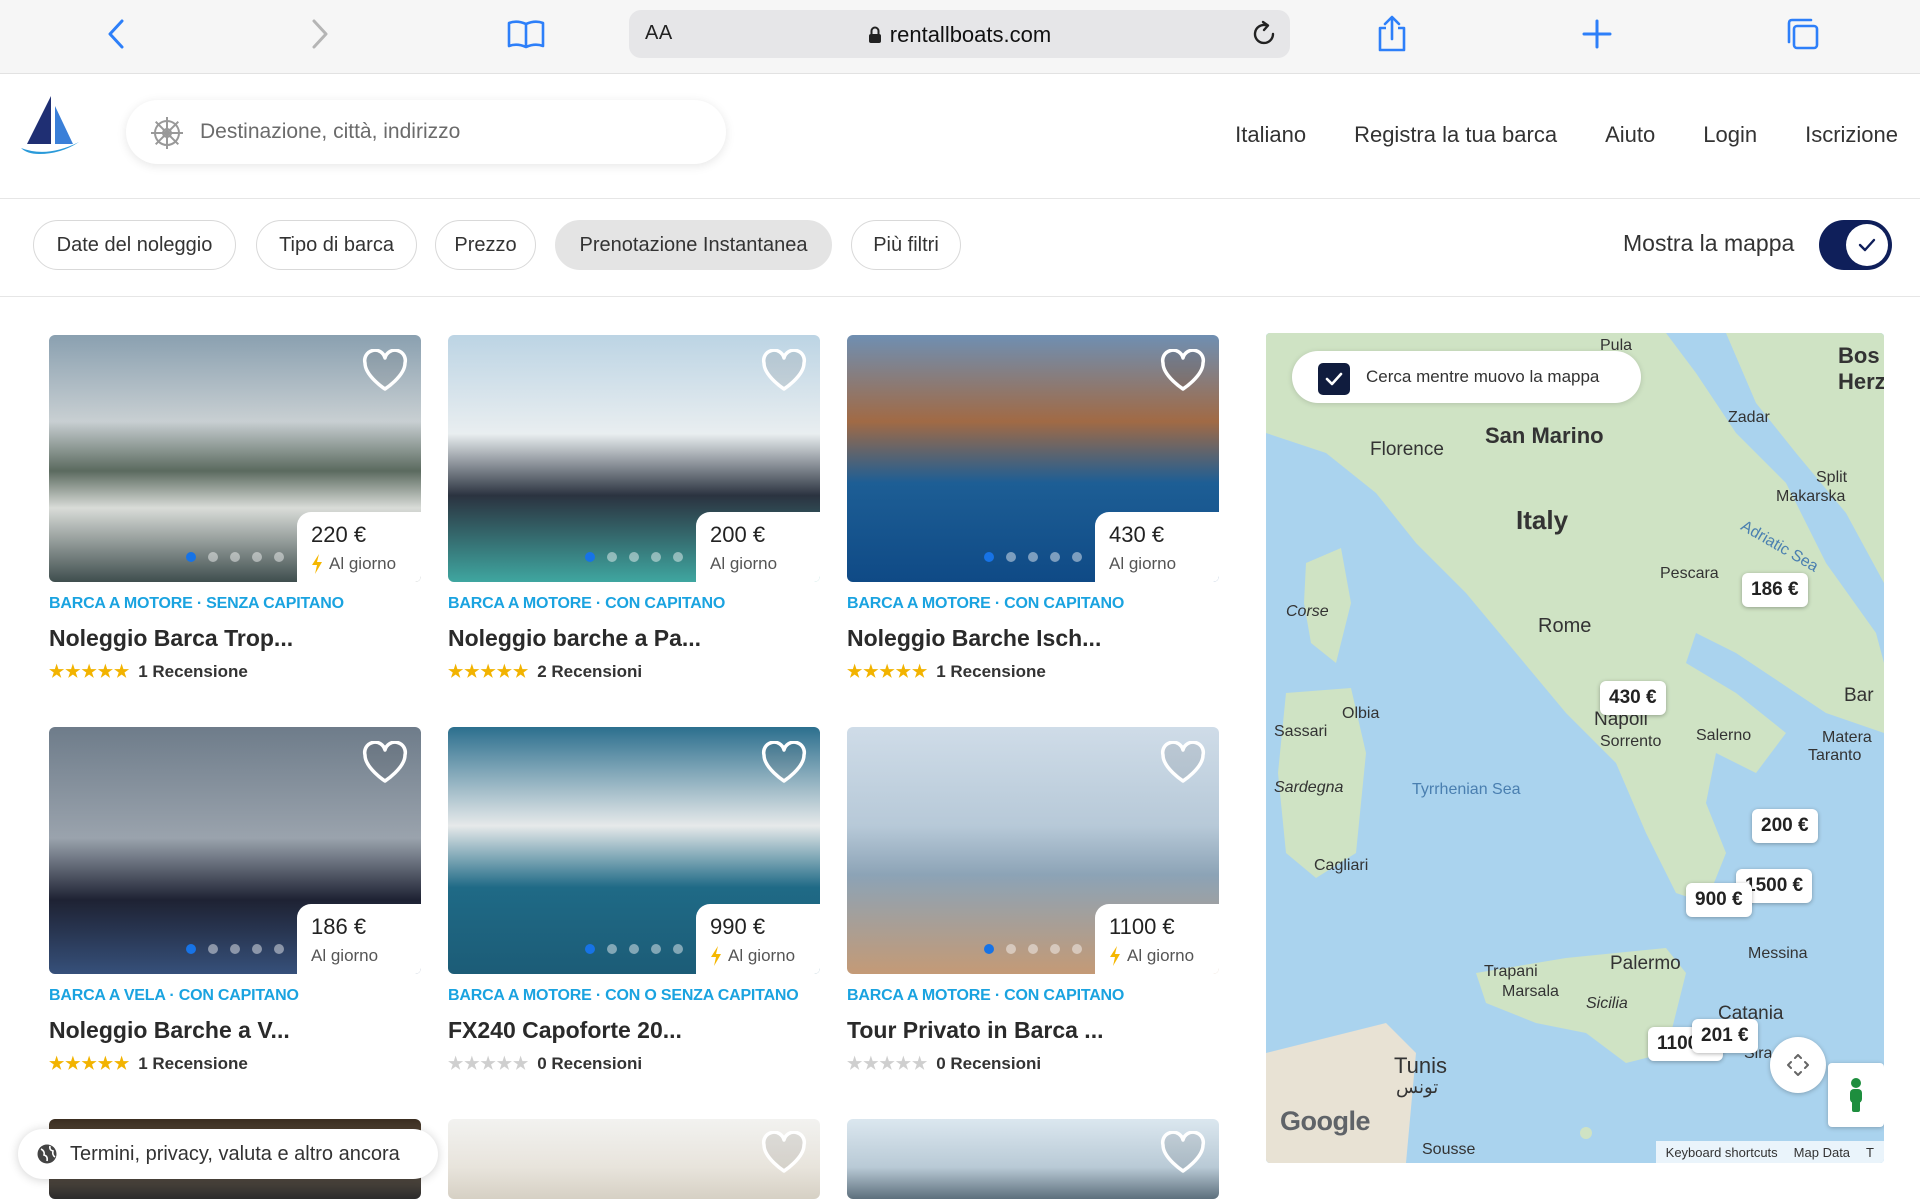 This screenshot has height=1199, width=1920. Describe the element at coordinates (235, 850) in the screenshot. I see `listing-photo: 186 € Al giorno` at that location.